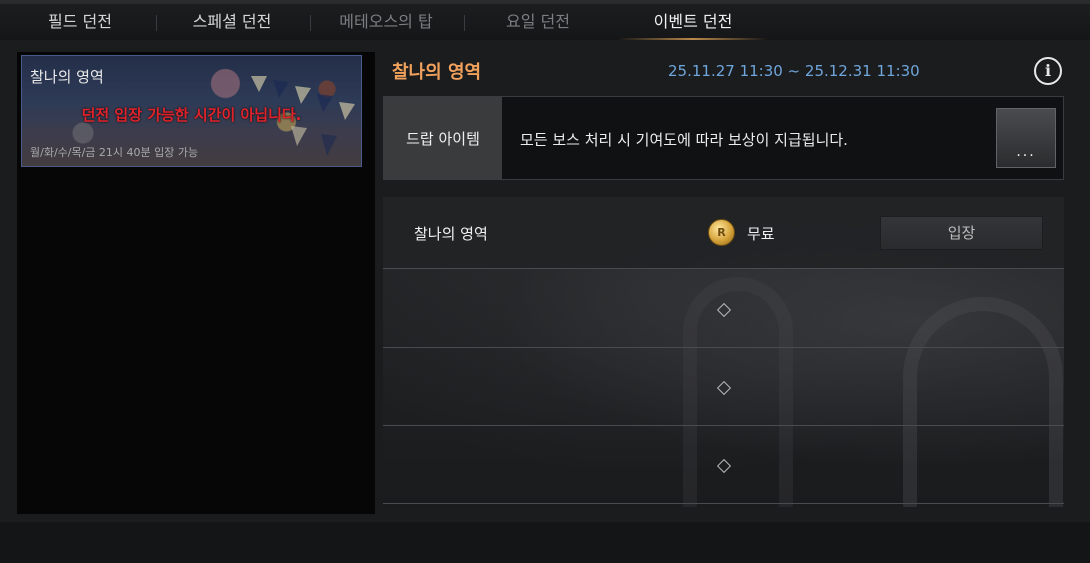  Describe the element at coordinates (80, 22) in the screenshot. I see `tab-field-dungeon: 필드 던전` at that location.